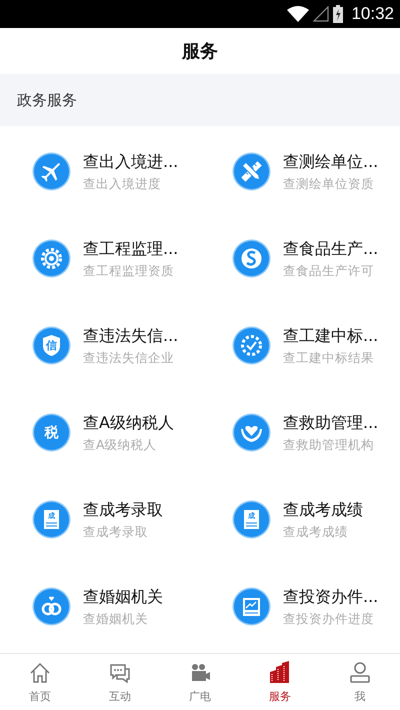 This screenshot has height=710, width=400. Describe the element at coordinates (329, 357) in the screenshot. I see `service-subtitle: 查工建中标结果` at that location.